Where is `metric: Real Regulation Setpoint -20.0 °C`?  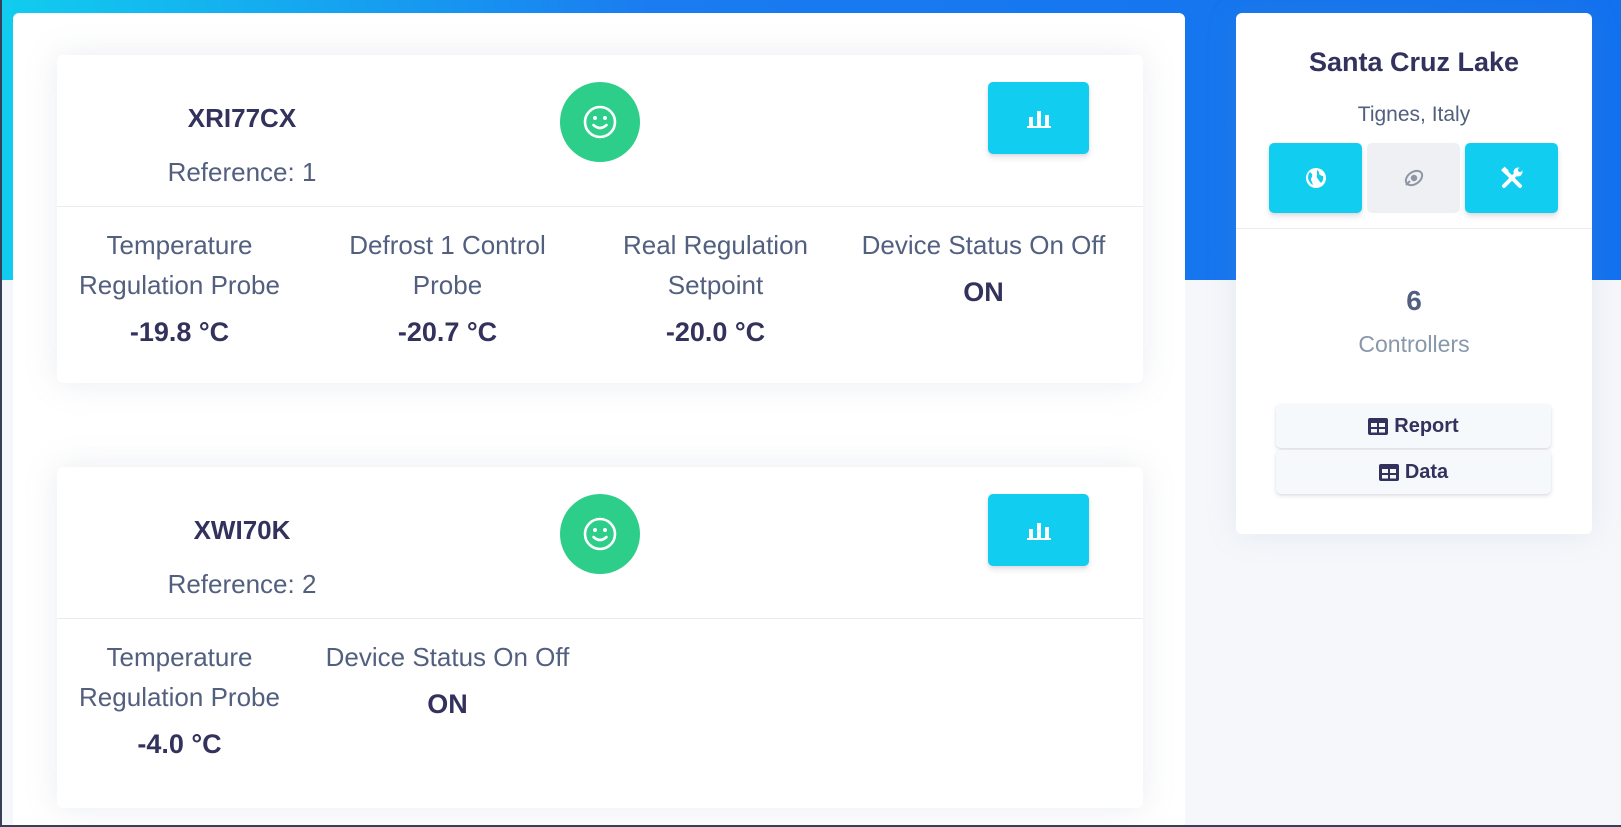 metric: Real Regulation Setpoint -20.0 °C is located at coordinates (715, 286).